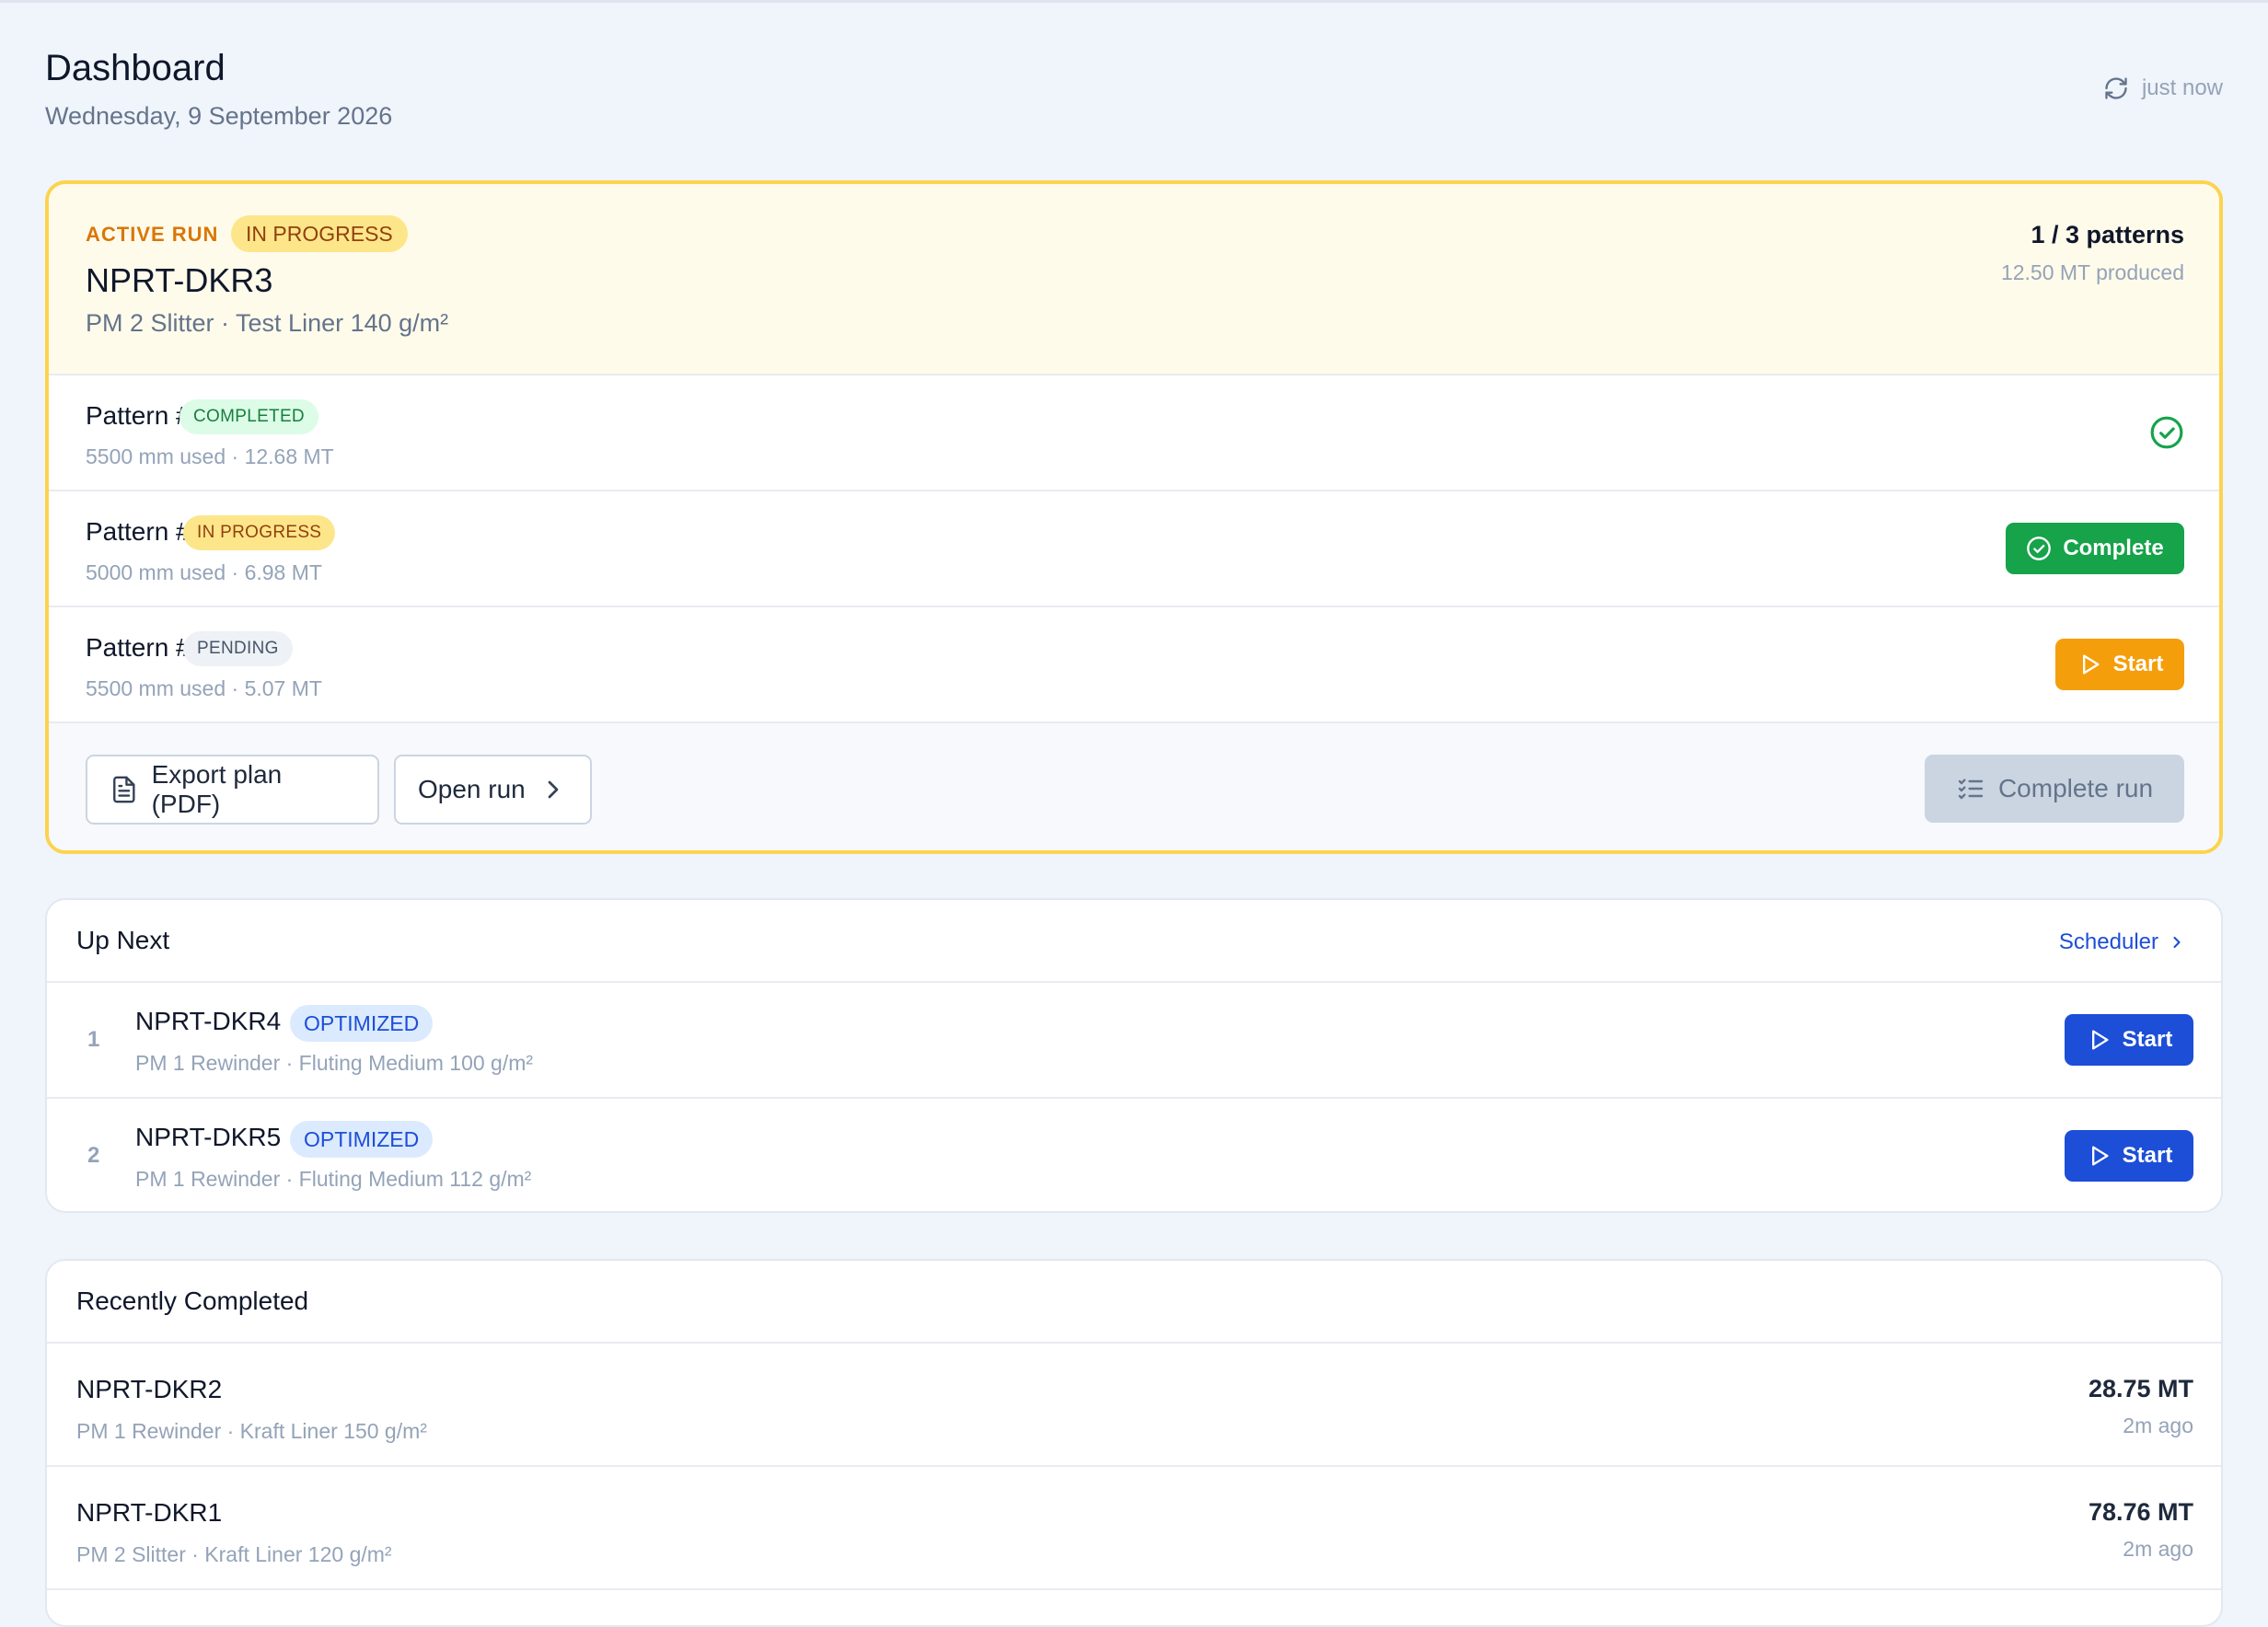  What do you see at coordinates (1971, 789) in the screenshot?
I see `list-checks-icon` at bounding box center [1971, 789].